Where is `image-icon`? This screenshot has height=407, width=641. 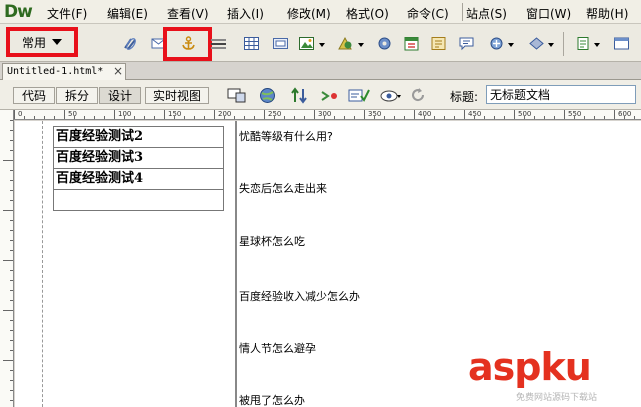
image-icon is located at coordinates (306, 43).